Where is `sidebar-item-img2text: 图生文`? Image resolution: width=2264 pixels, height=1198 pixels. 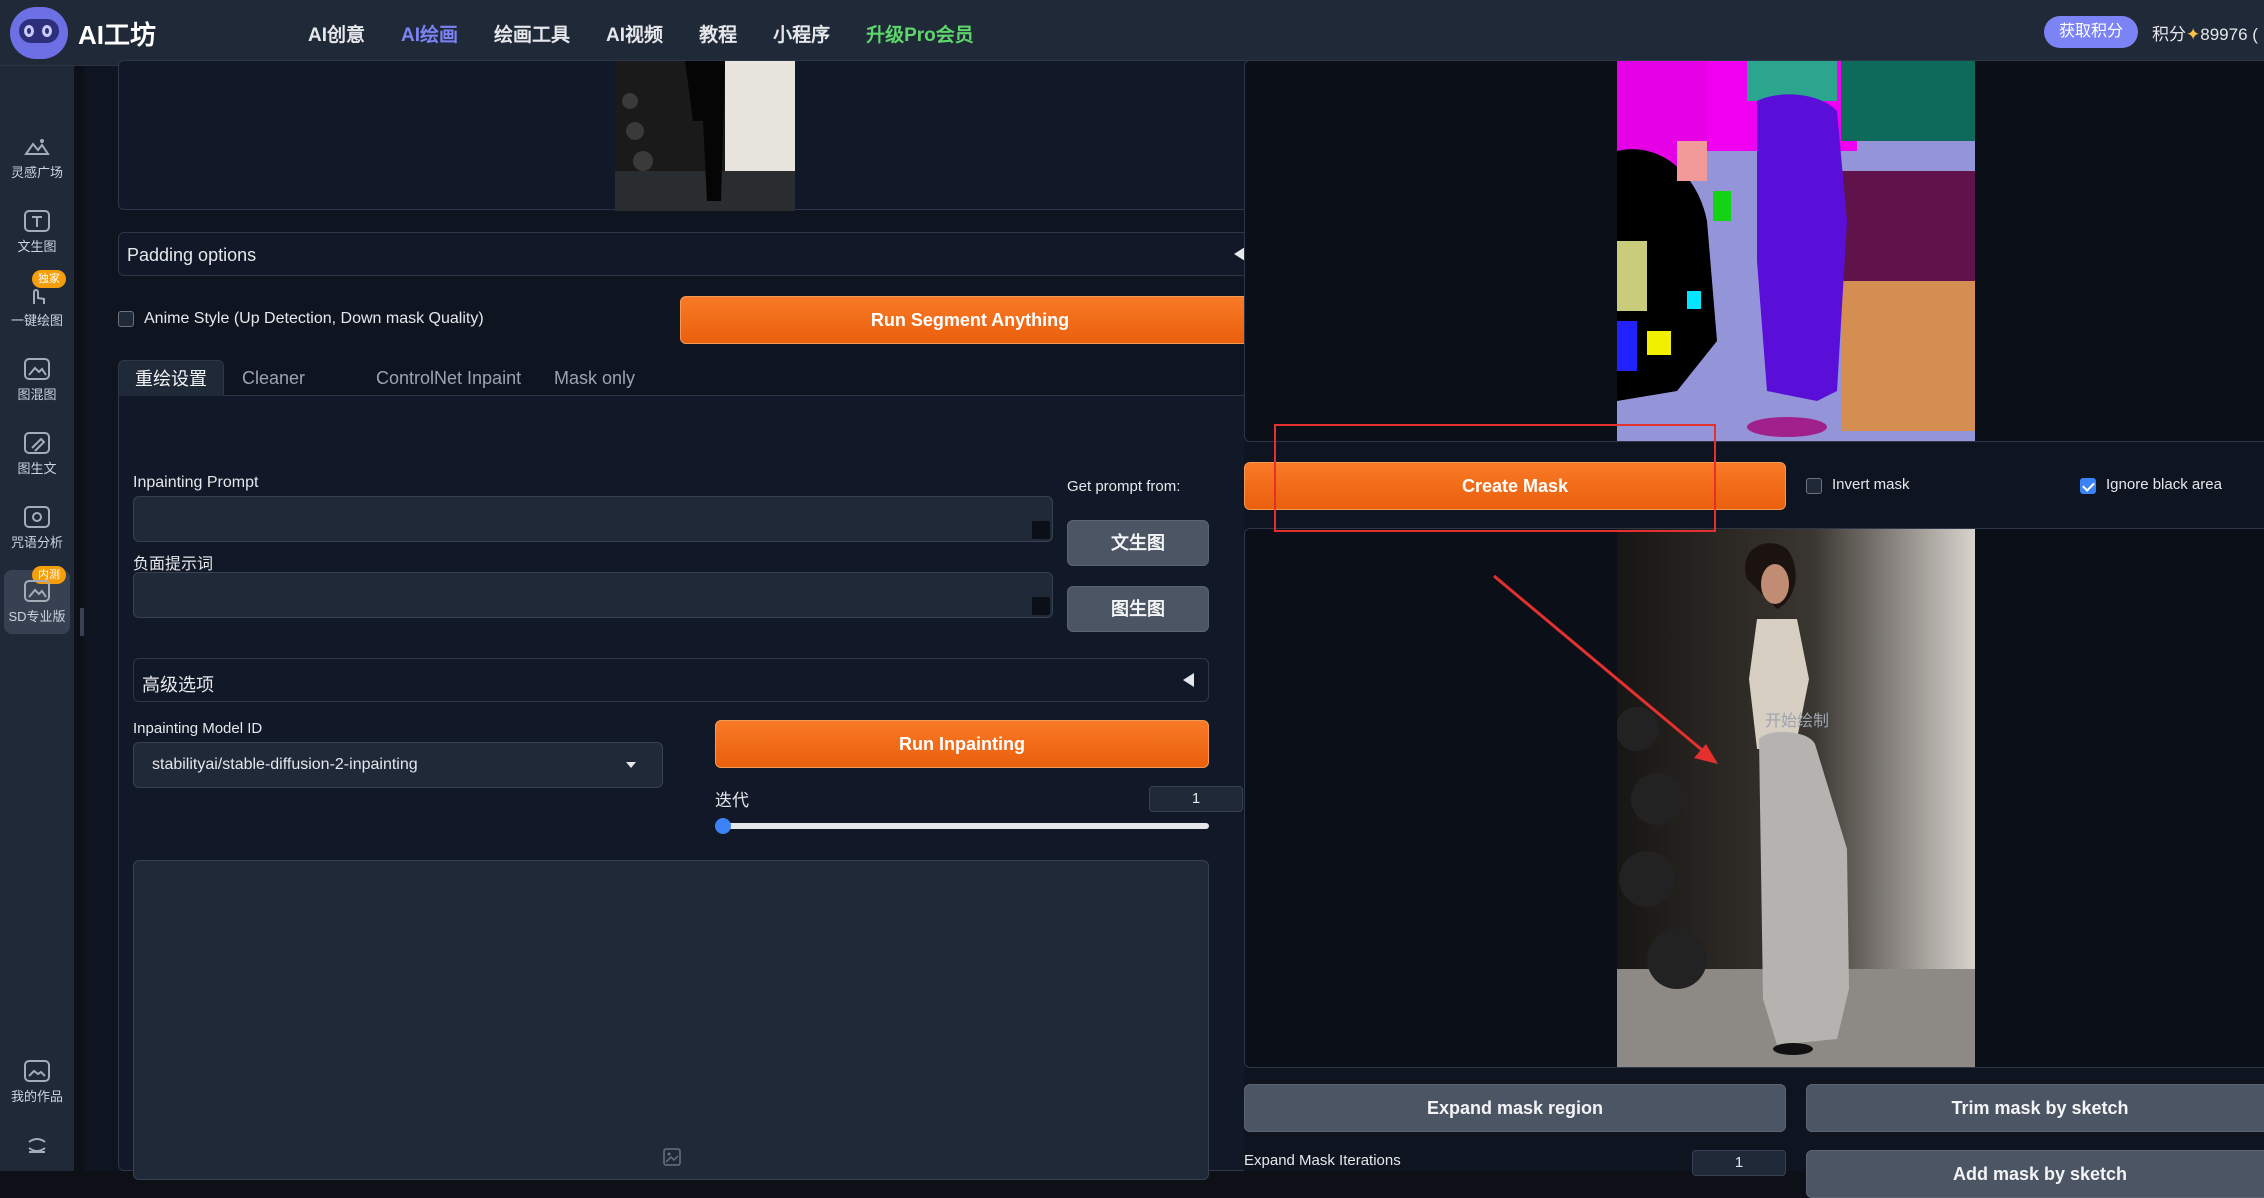 sidebar-item-img2text: 图生文 is located at coordinates (37, 454).